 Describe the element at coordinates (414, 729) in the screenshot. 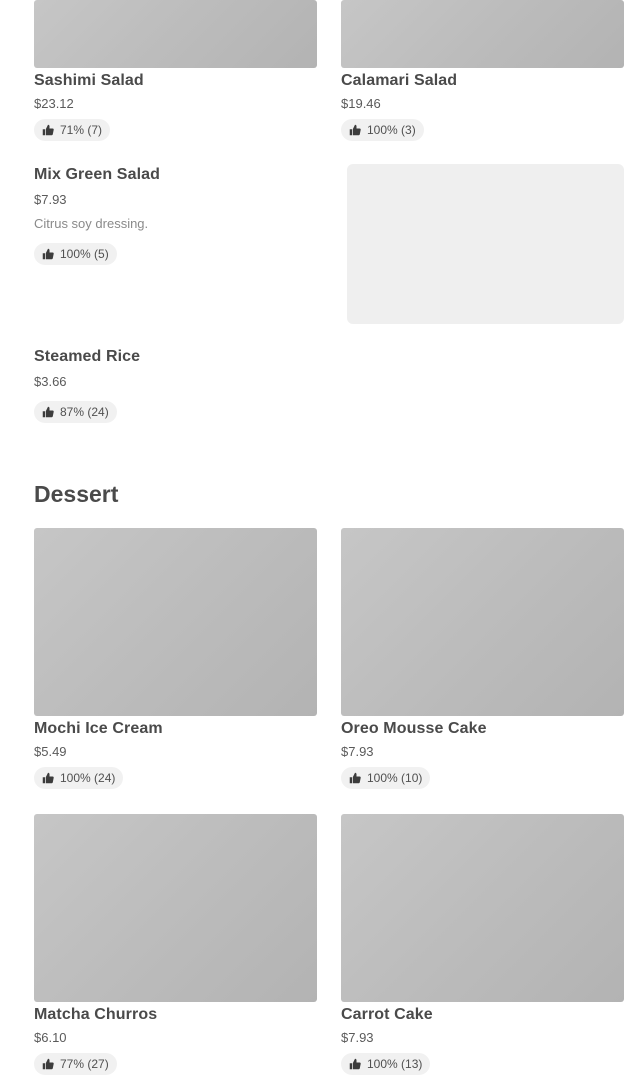

I see `item-name: Oreo Mousse Cake` at that location.